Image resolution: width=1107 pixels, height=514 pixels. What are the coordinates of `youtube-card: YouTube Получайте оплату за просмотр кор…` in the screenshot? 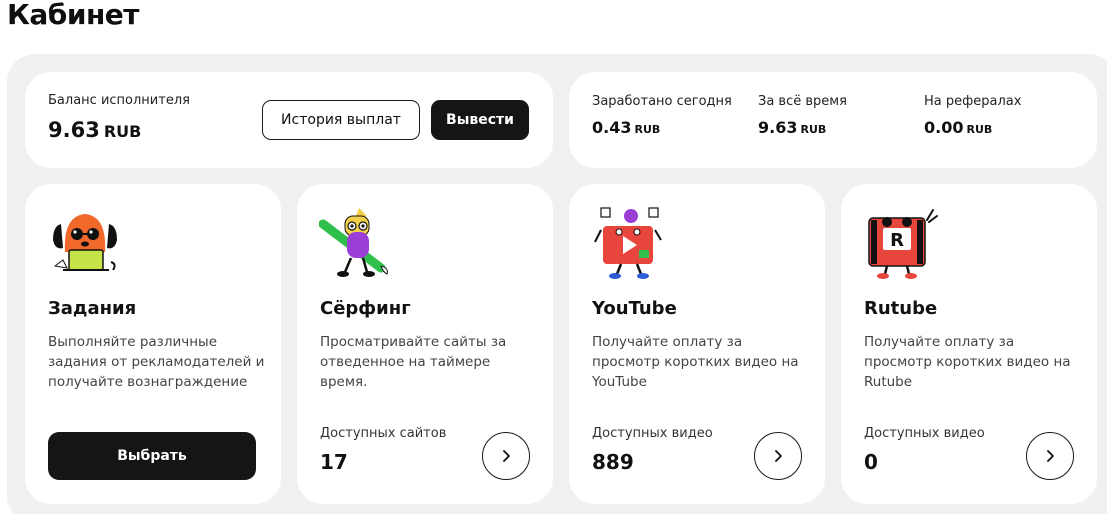 It's located at (697, 344).